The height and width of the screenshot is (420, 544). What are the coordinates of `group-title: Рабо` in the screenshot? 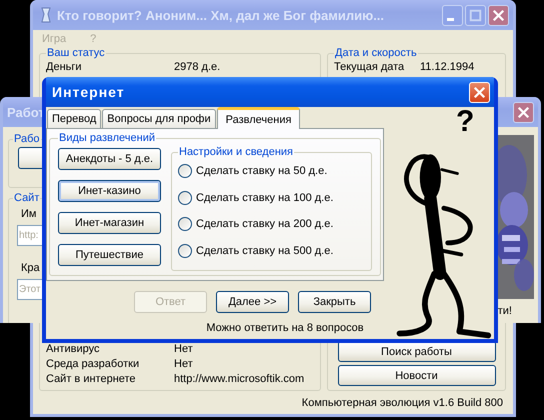 It's located at (27, 139).